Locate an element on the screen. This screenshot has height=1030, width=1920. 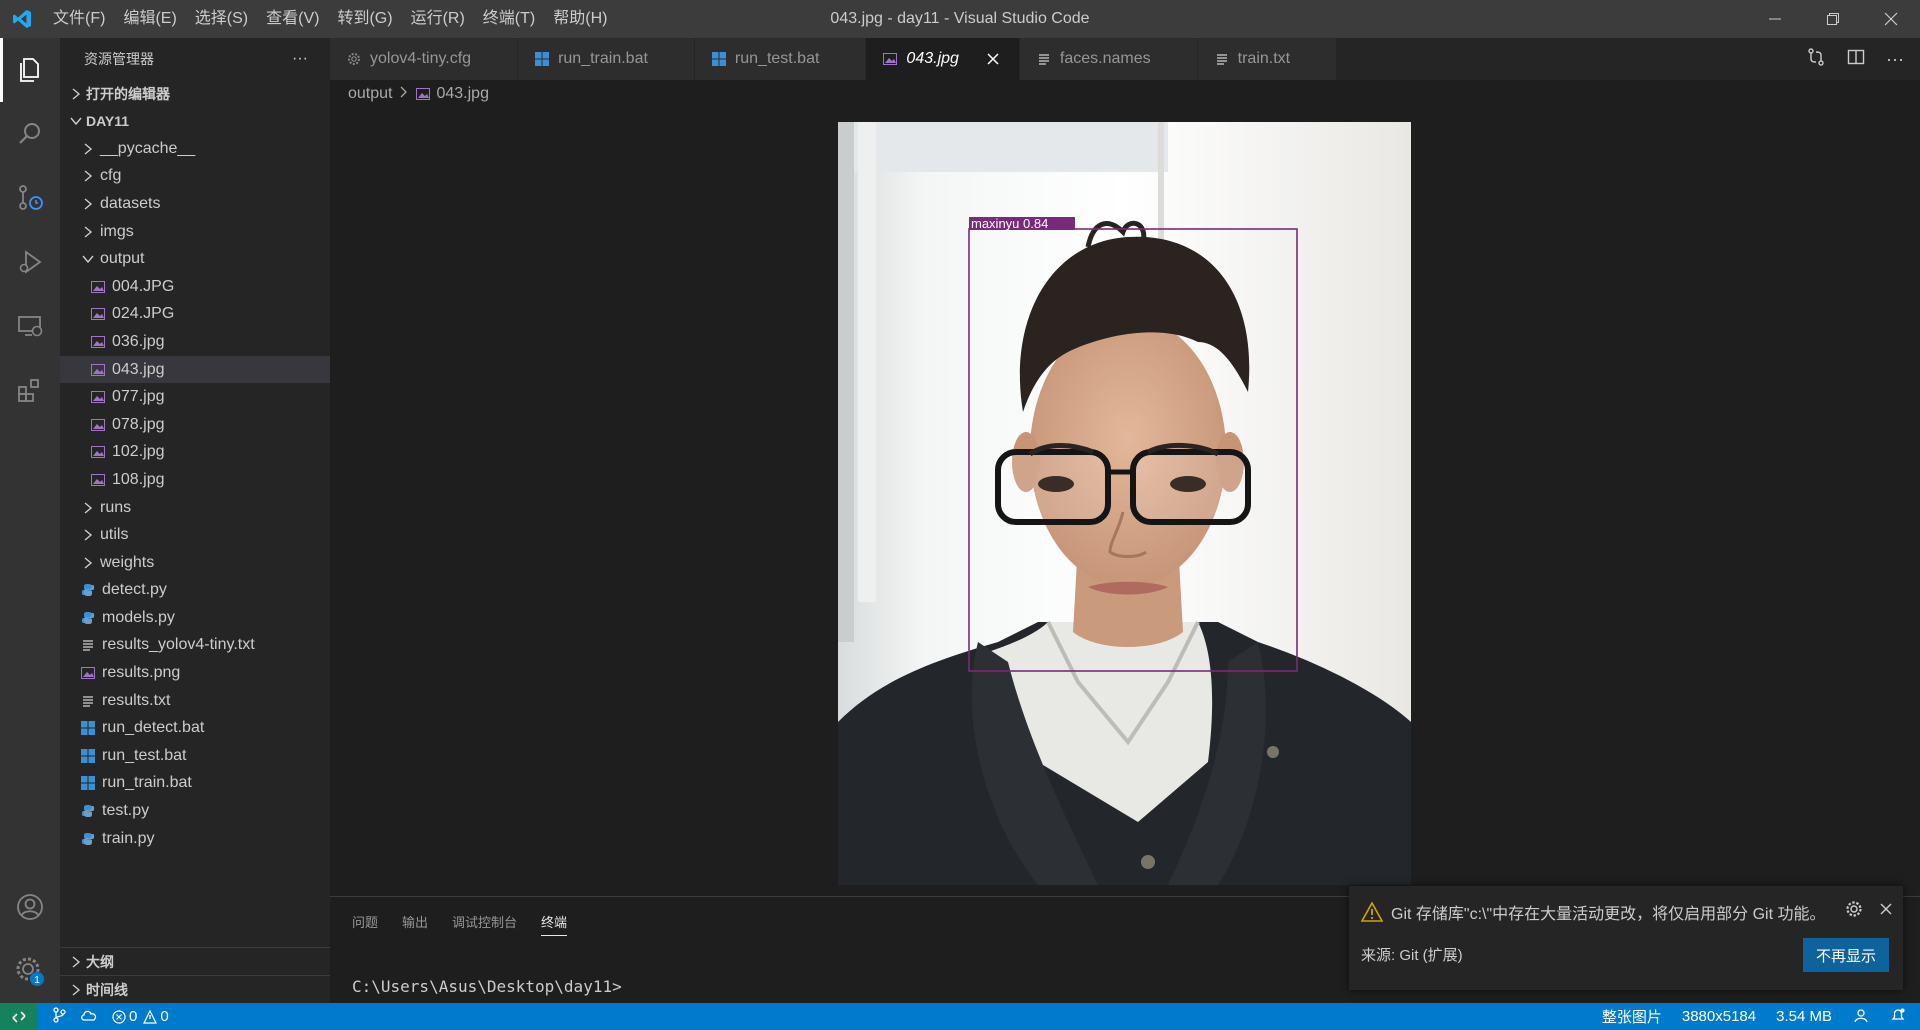
file-item: results_yolov4-tiny.txt is located at coordinates (195, 646).